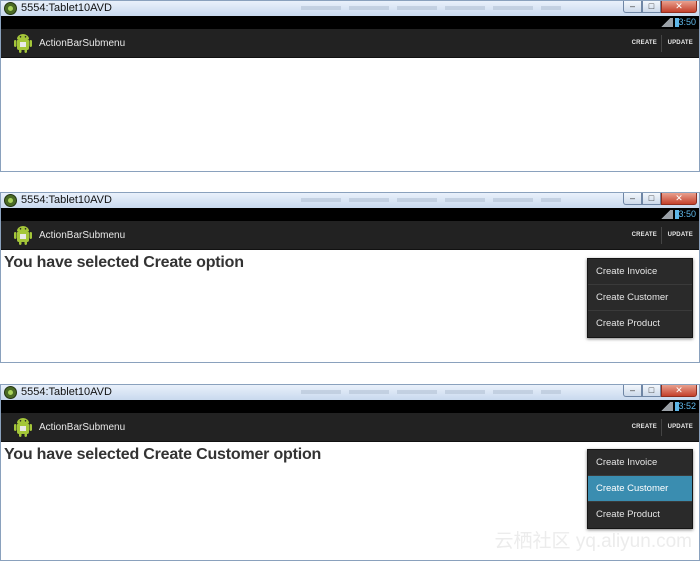 Image resolution: width=700 pixels, height=561 pixels. Describe the element at coordinates (350, 406) in the screenshot. I see `android-status-bar: 3:52` at that location.